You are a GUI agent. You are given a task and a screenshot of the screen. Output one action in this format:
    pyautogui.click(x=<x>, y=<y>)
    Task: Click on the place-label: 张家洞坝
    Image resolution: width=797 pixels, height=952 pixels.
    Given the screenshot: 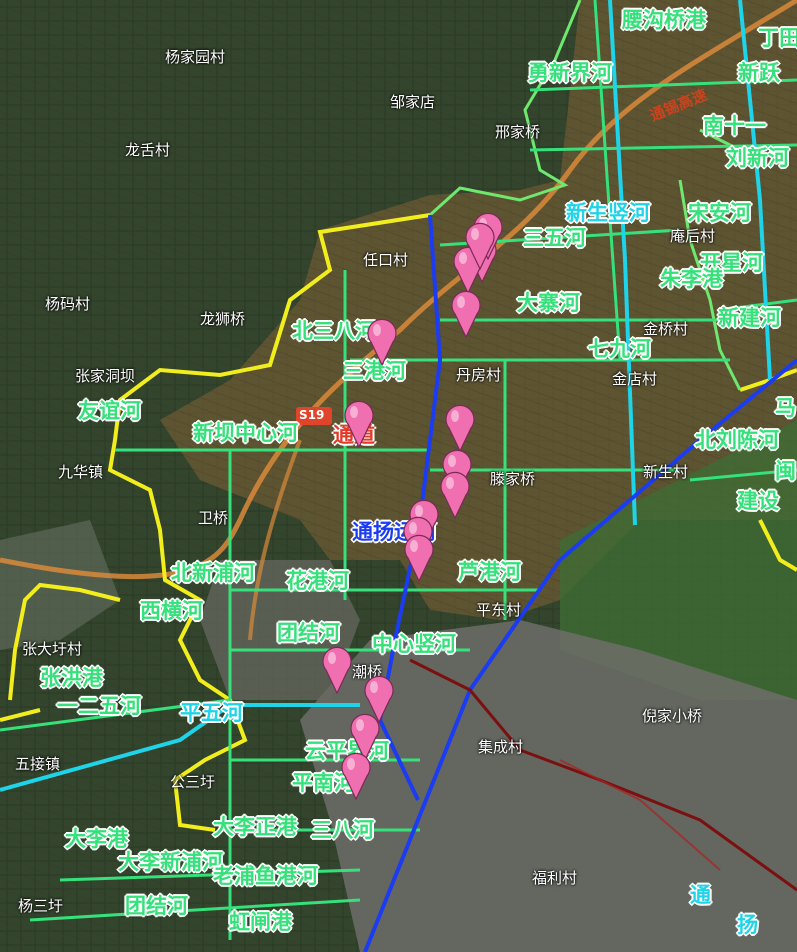 What is the action you would take?
    pyautogui.click(x=105, y=376)
    